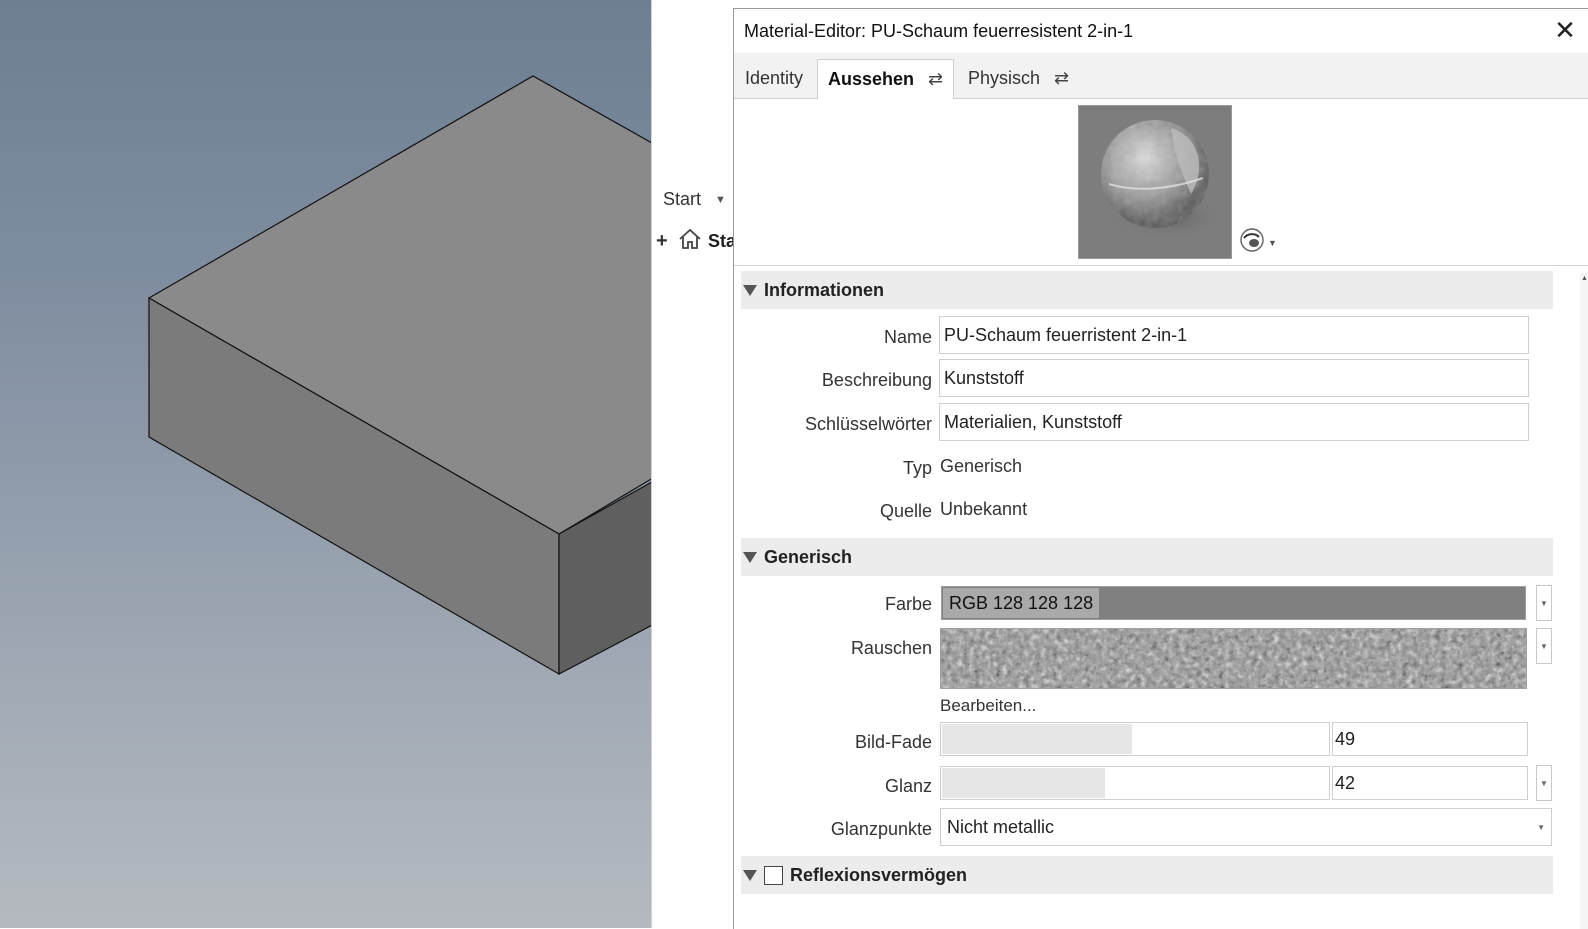 This screenshot has height=929, width=1588. Describe the element at coordinates (1345, 782) in the screenshot. I see `gloss-value: 42` at that location.